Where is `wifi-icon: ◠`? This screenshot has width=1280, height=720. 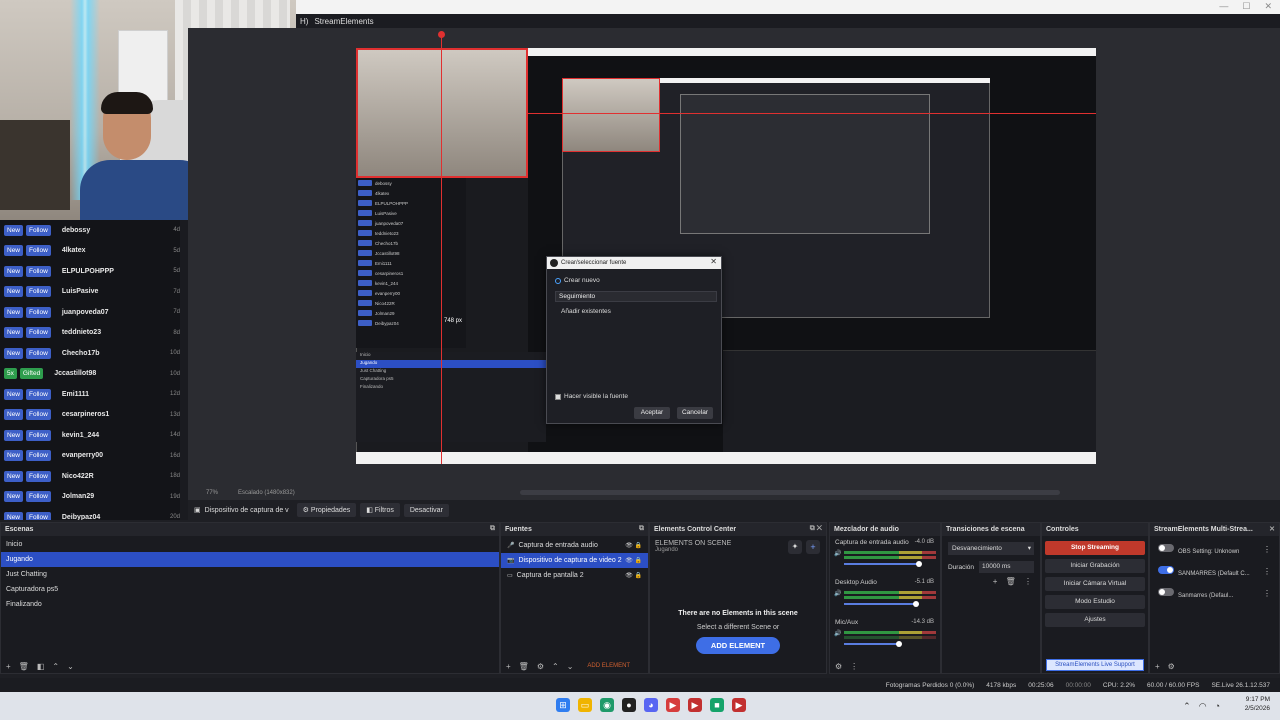 wifi-icon: ◠ is located at coordinates (1203, 706).